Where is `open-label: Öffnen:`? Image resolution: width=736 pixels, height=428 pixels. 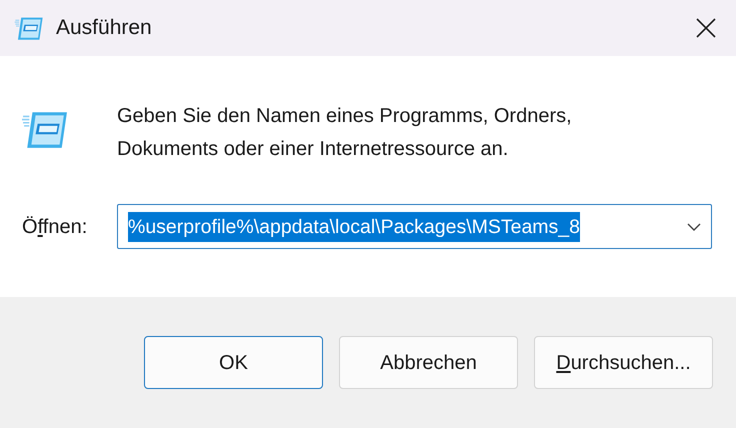
open-label: Öffnen: is located at coordinates (55, 227).